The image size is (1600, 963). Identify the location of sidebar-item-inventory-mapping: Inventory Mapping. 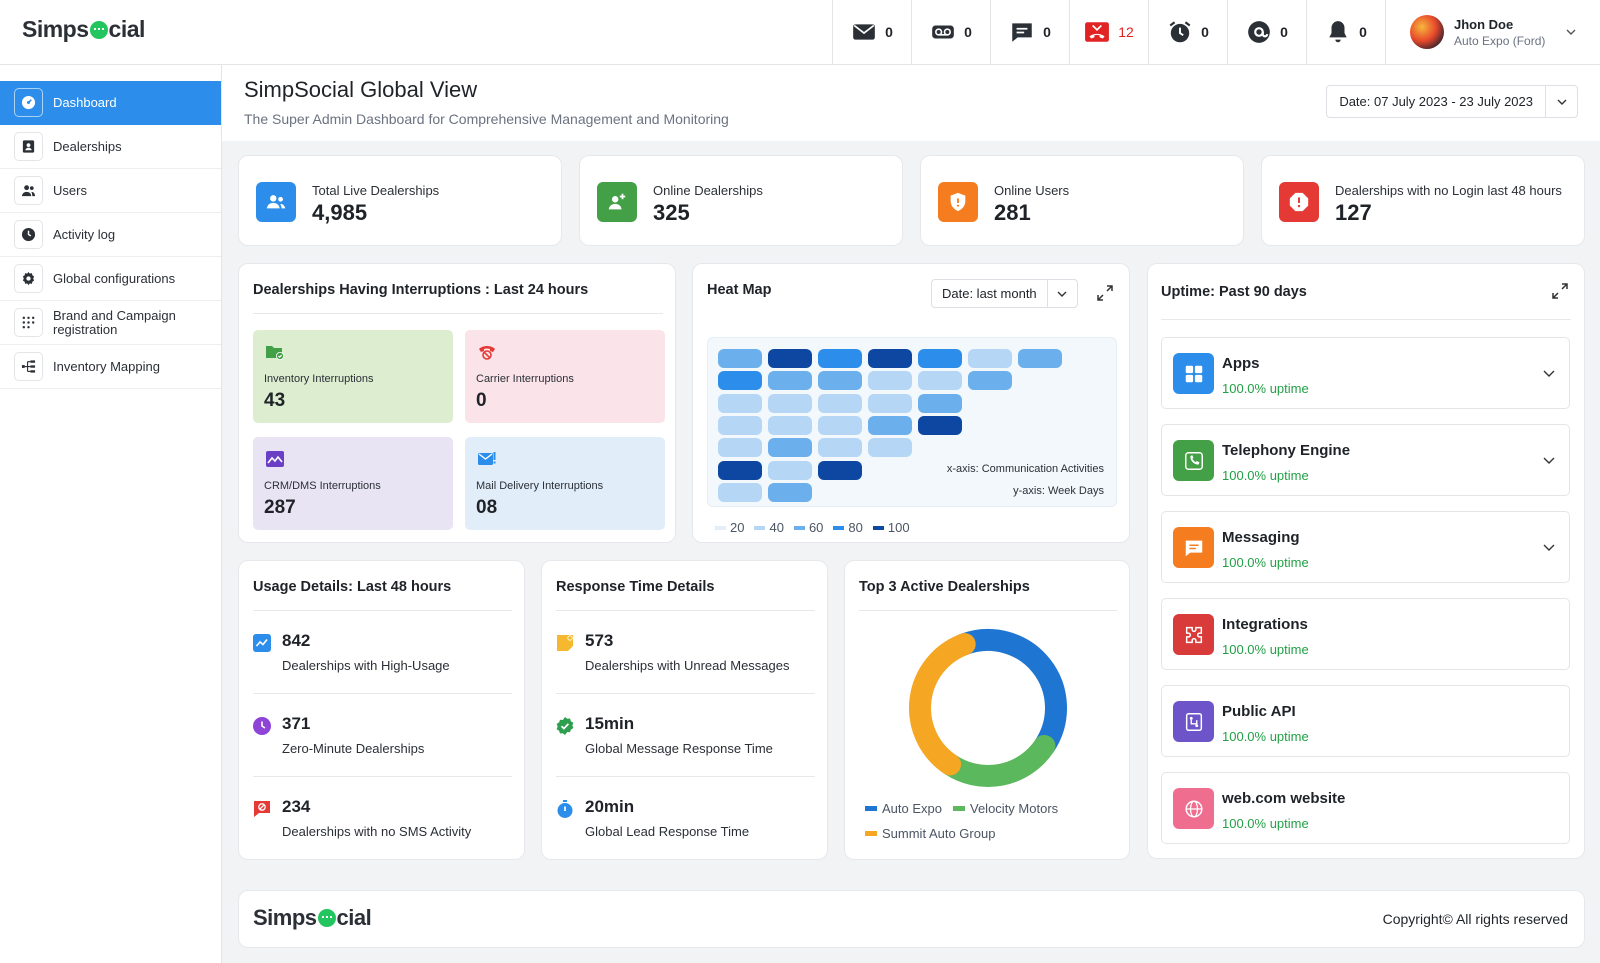
(110, 367).